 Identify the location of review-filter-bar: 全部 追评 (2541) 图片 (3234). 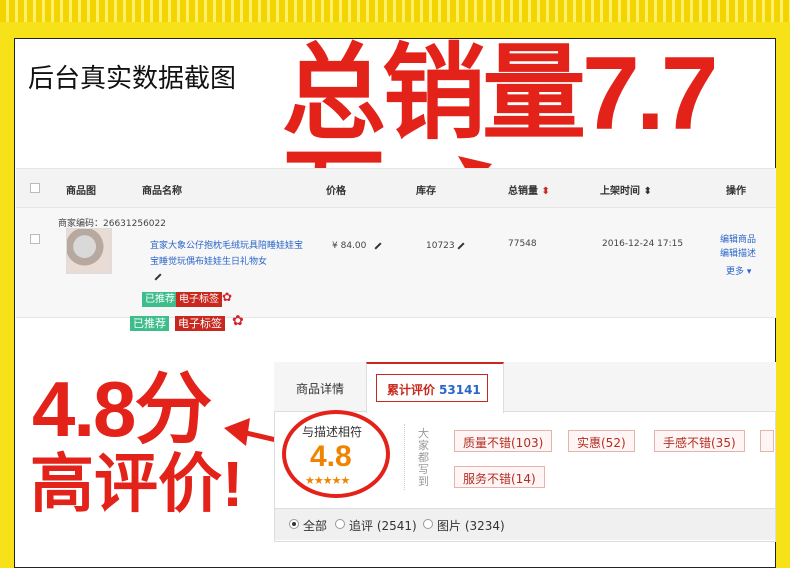
(525, 524).